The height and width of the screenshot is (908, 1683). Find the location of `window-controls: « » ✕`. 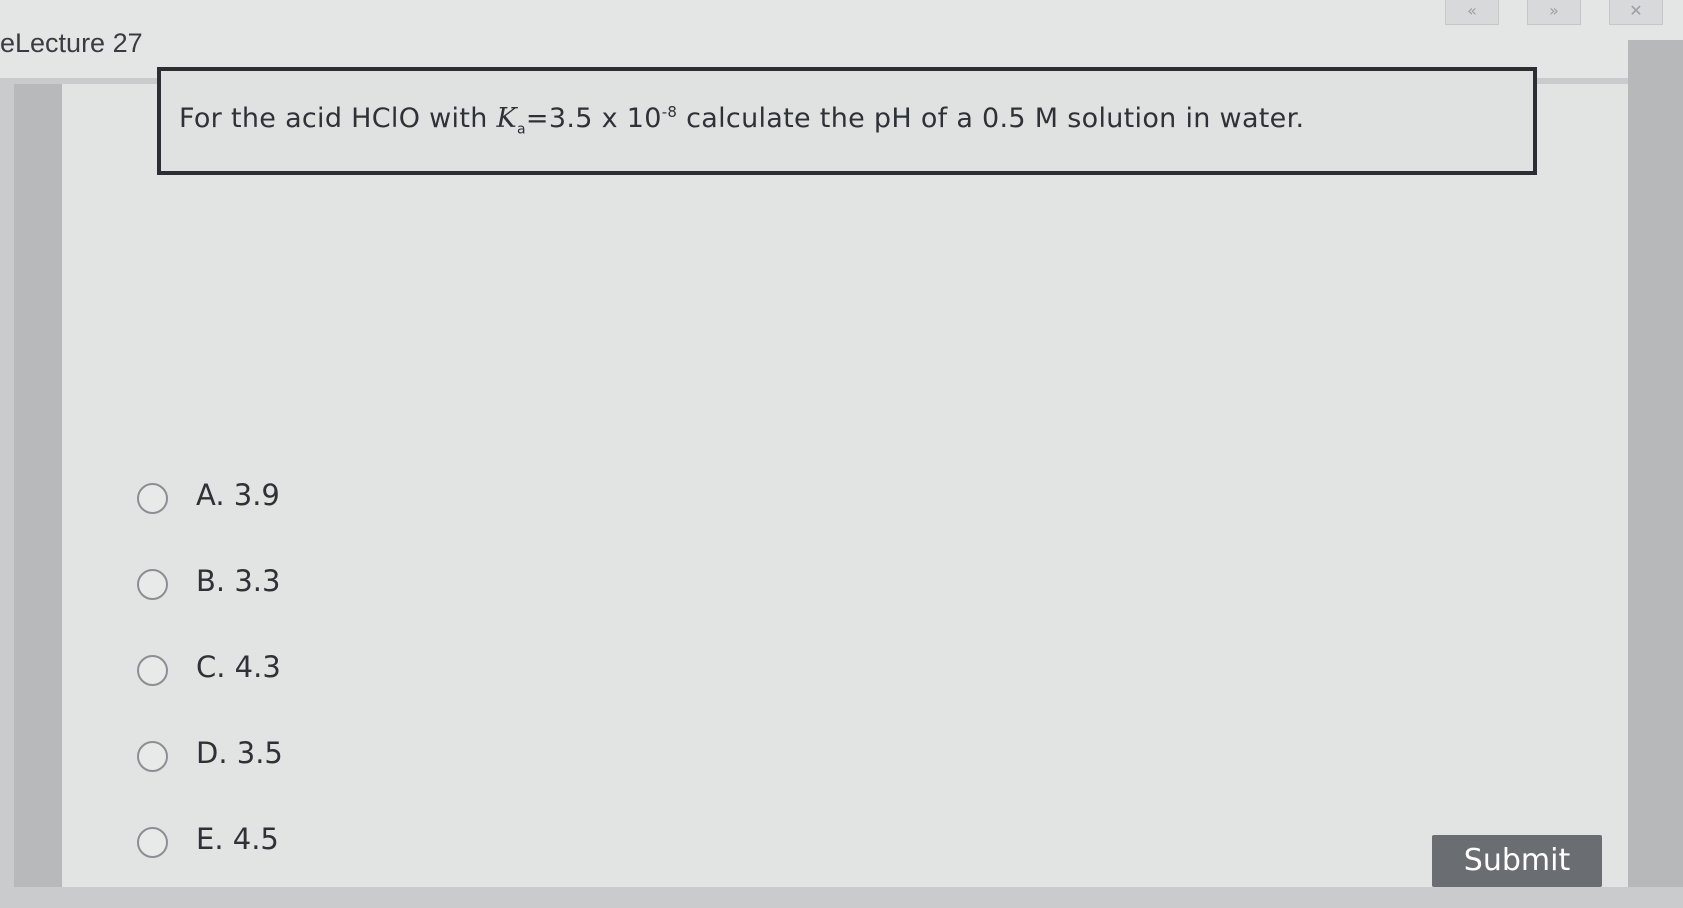

window-controls: « » ✕ is located at coordinates (1554, 12).